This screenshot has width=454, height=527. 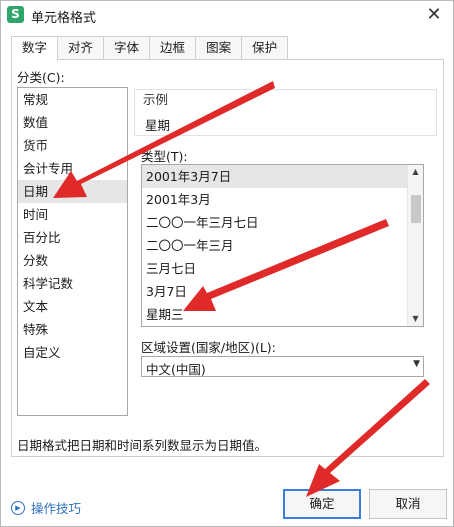 What do you see at coordinates (72, 260) in the screenshot?
I see `category-item-fraction: 分数` at bounding box center [72, 260].